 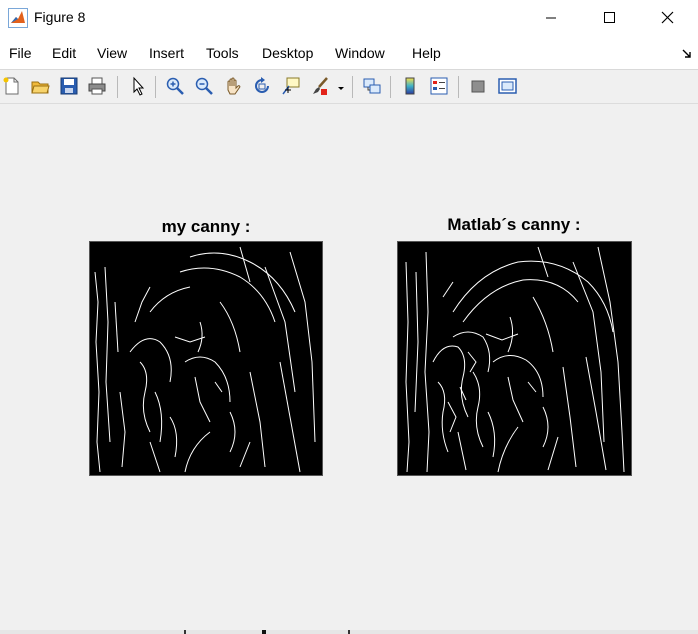 I want to click on insert-colorbar-button, so click(x=410, y=86).